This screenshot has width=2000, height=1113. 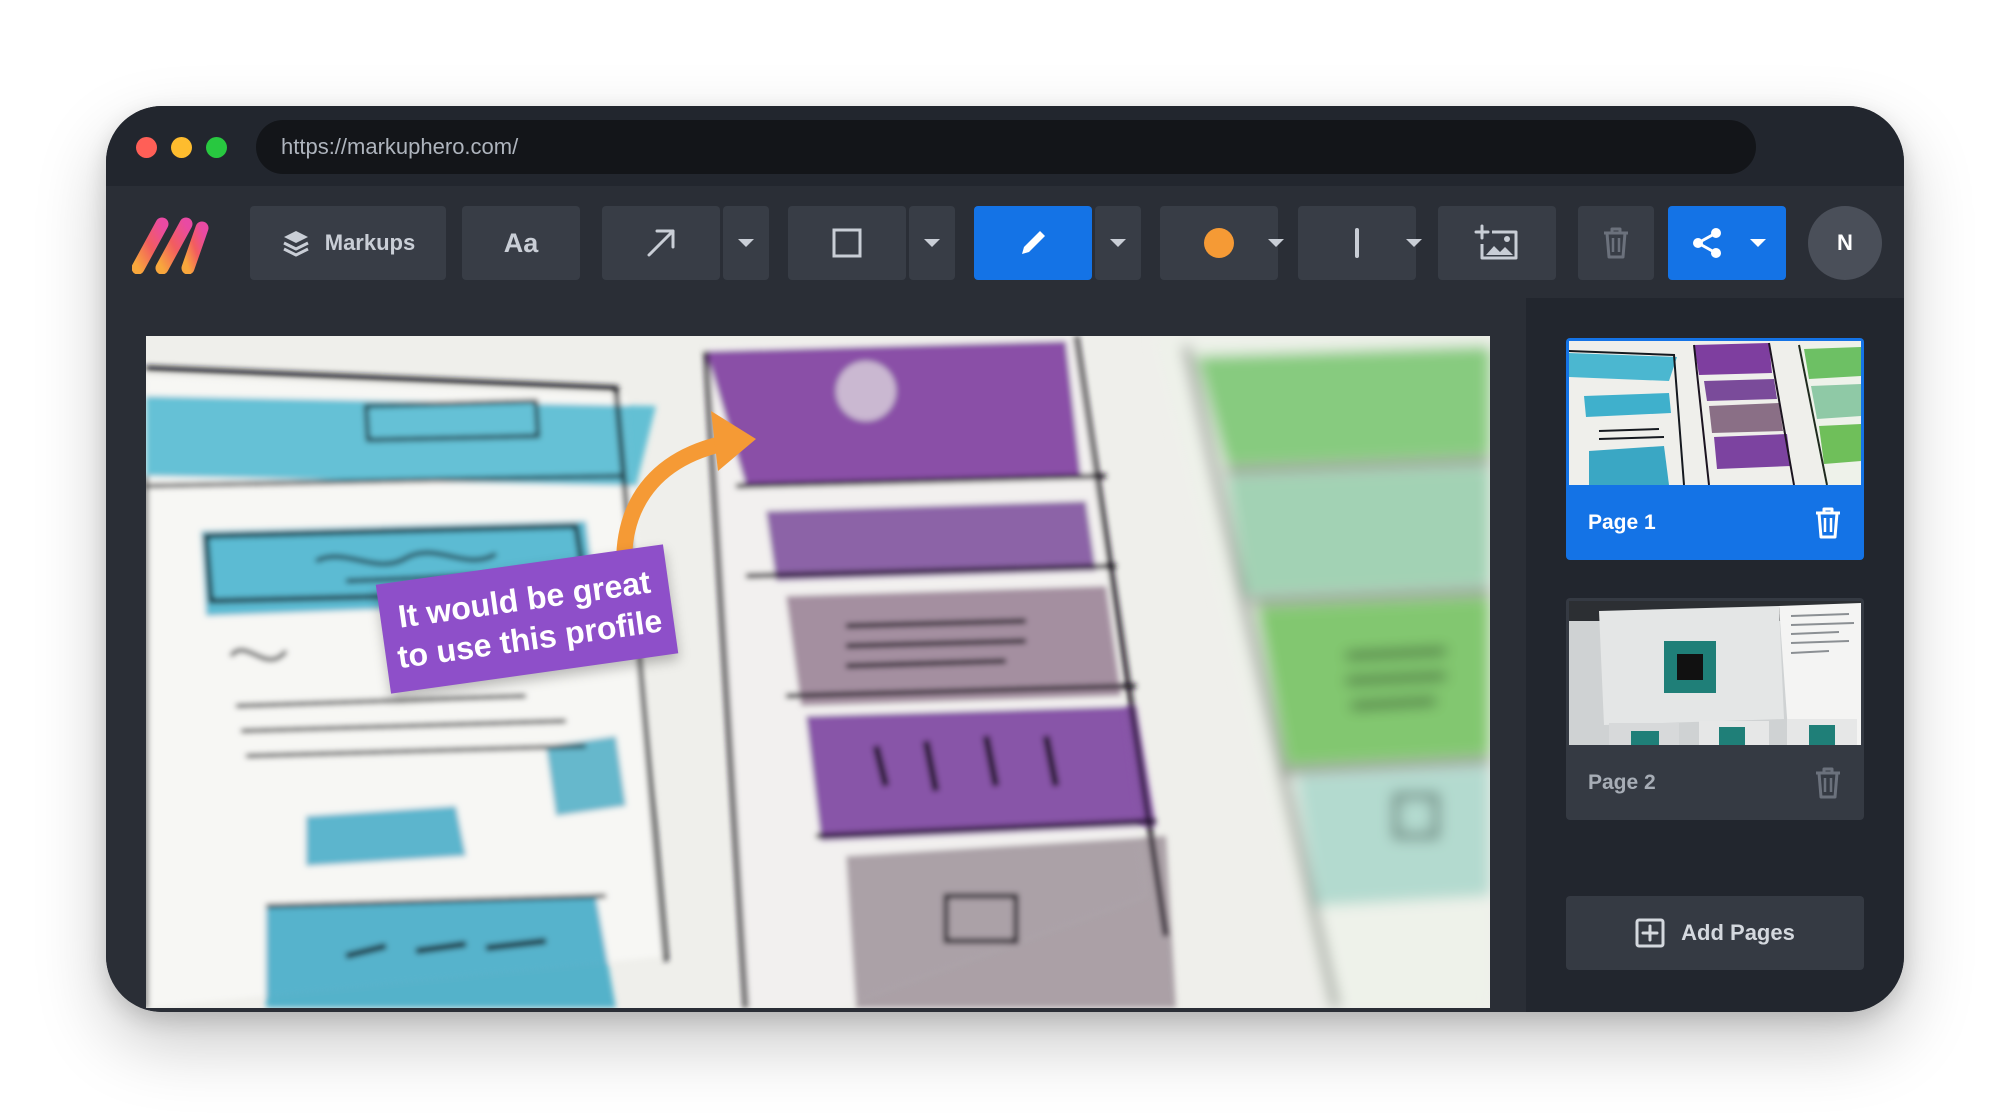 What do you see at coordinates (1845, 243) in the screenshot?
I see `avatar: N` at bounding box center [1845, 243].